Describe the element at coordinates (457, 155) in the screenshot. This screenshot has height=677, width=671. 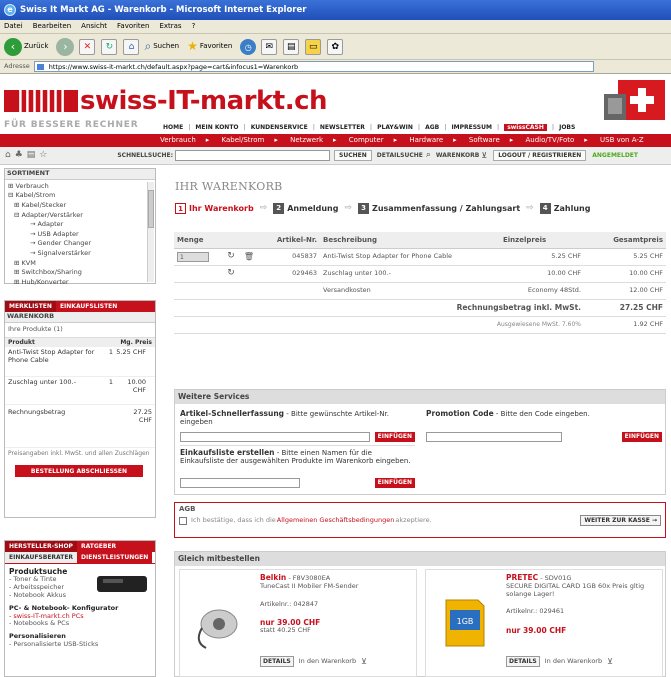
I see `warenkorb-link: WARENKORB` at that location.